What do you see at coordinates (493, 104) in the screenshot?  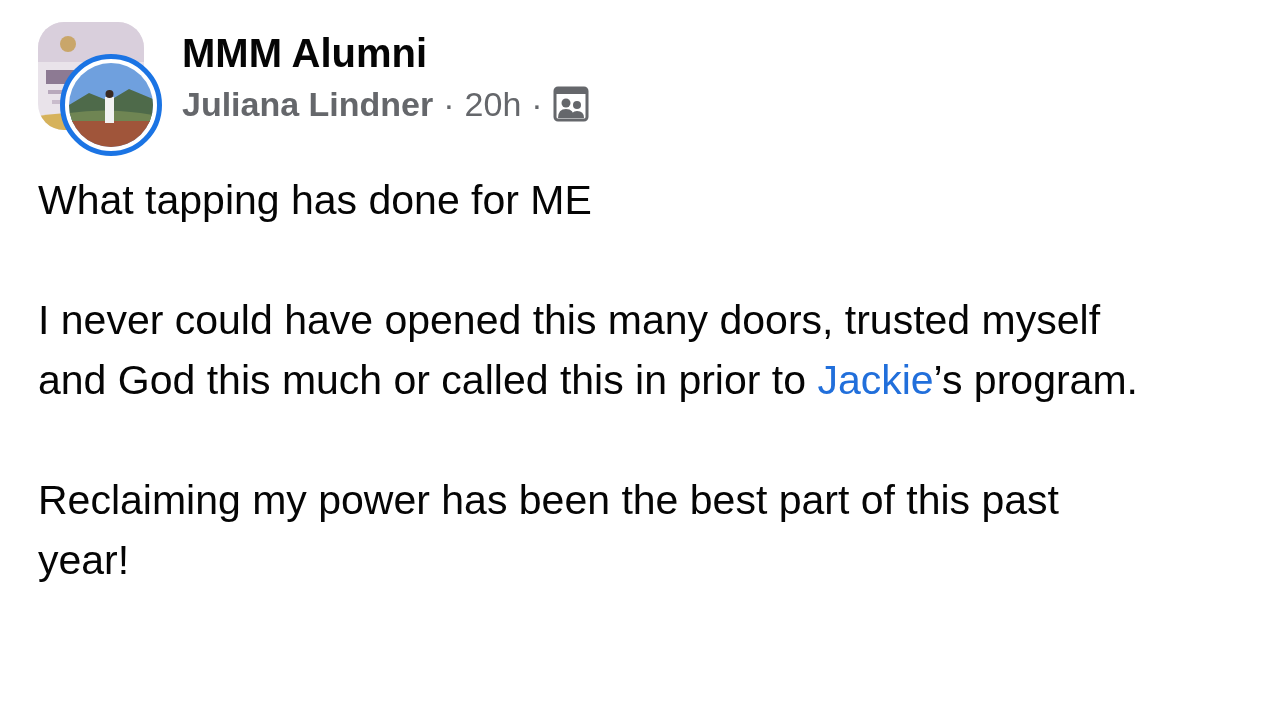 I see `post-time: 20h` at bounding box center [493, 104].